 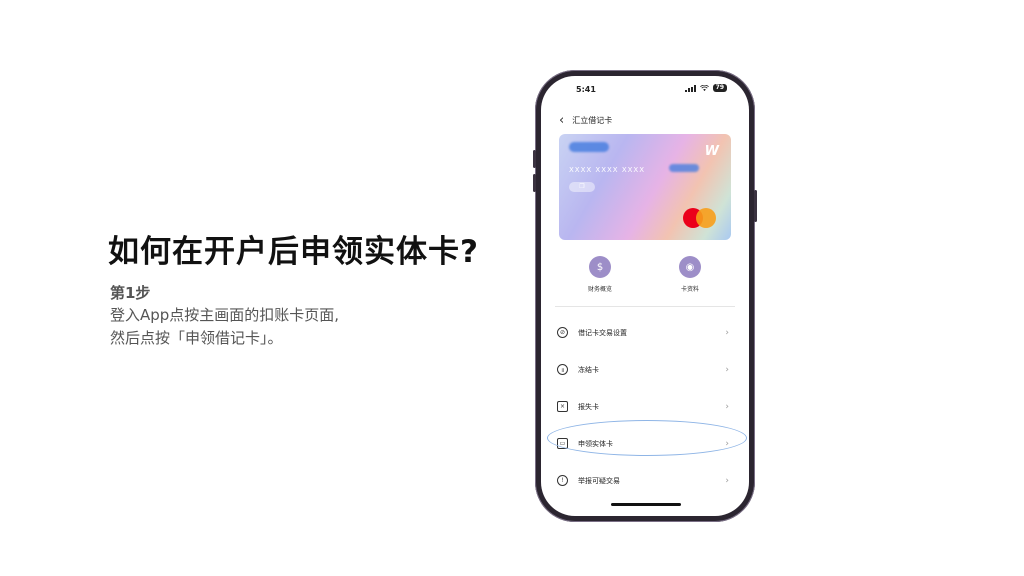 I want to click on card-menu-list: ⊘ 借记卡交易设置 › ॥ 冻结卡 › × 报失卡 › ▭ 申领实体卡 › !, so click(x=645, y=406).